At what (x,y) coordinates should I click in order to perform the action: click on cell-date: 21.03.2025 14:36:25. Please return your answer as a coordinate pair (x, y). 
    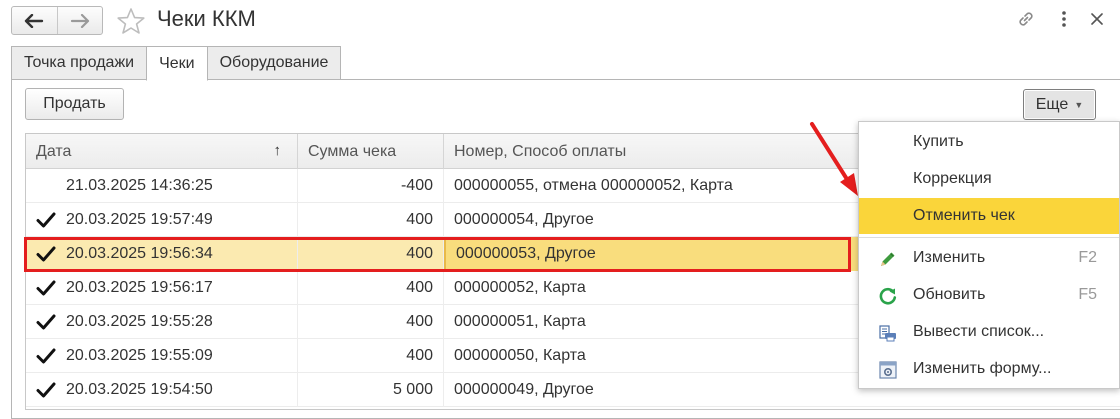
    Looking at the image, I should click on (162, 185).